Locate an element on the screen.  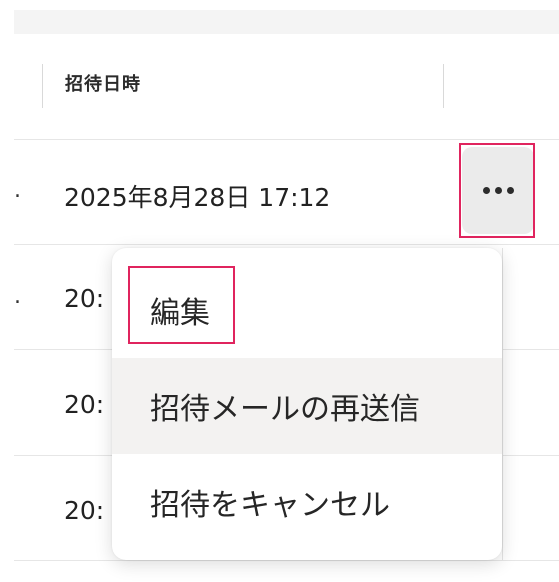
menu-item-resend-invitation: 招待メールの再送信 is located at coordinates (307, 406).